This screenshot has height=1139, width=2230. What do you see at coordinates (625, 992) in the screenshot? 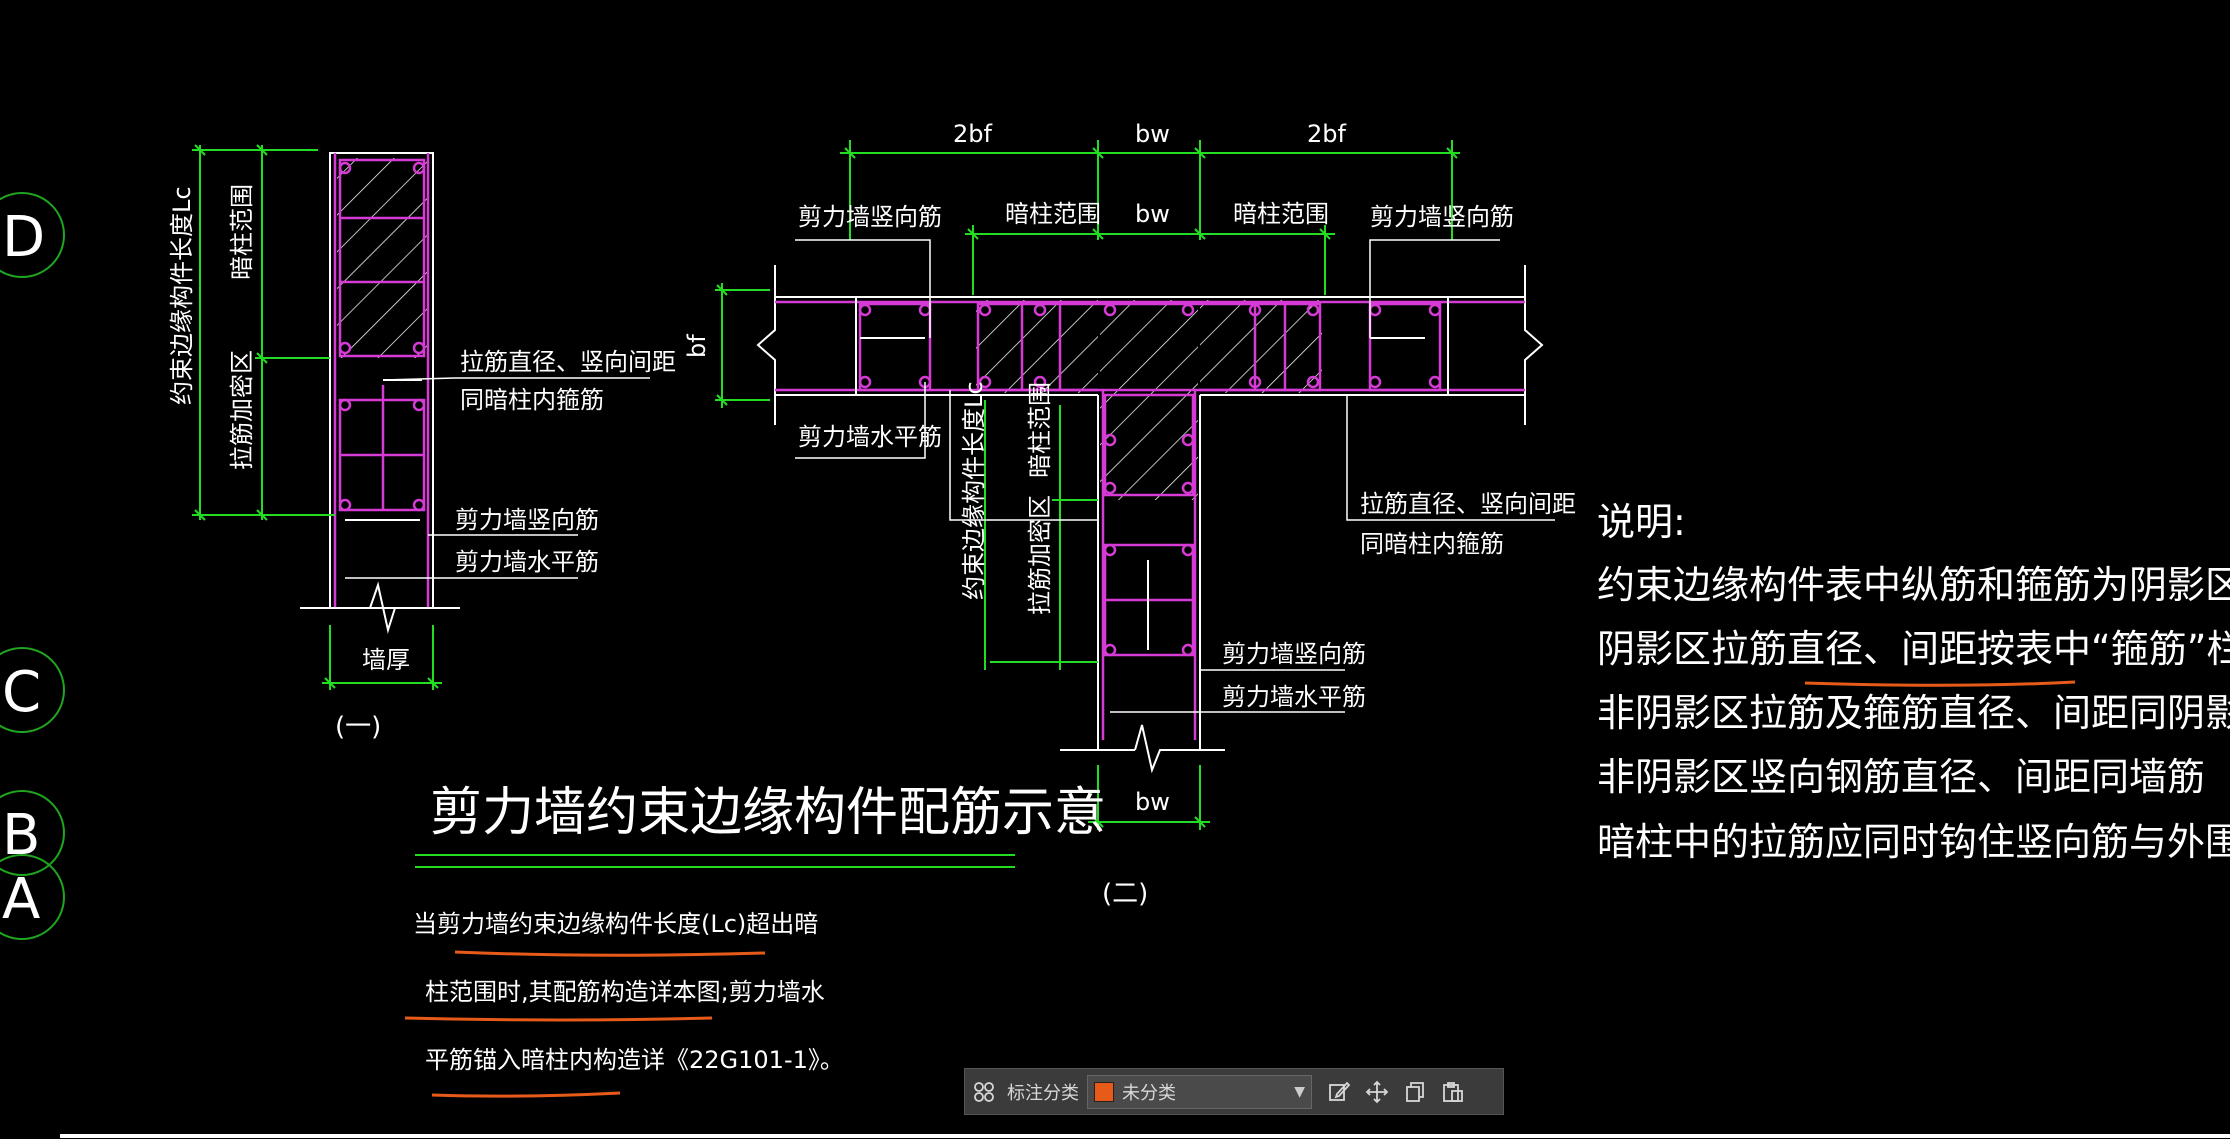
I see `remark-line-2: 柱范围时,其配筋构造详本图;剪力墙水` at bounding box center [625, 992].